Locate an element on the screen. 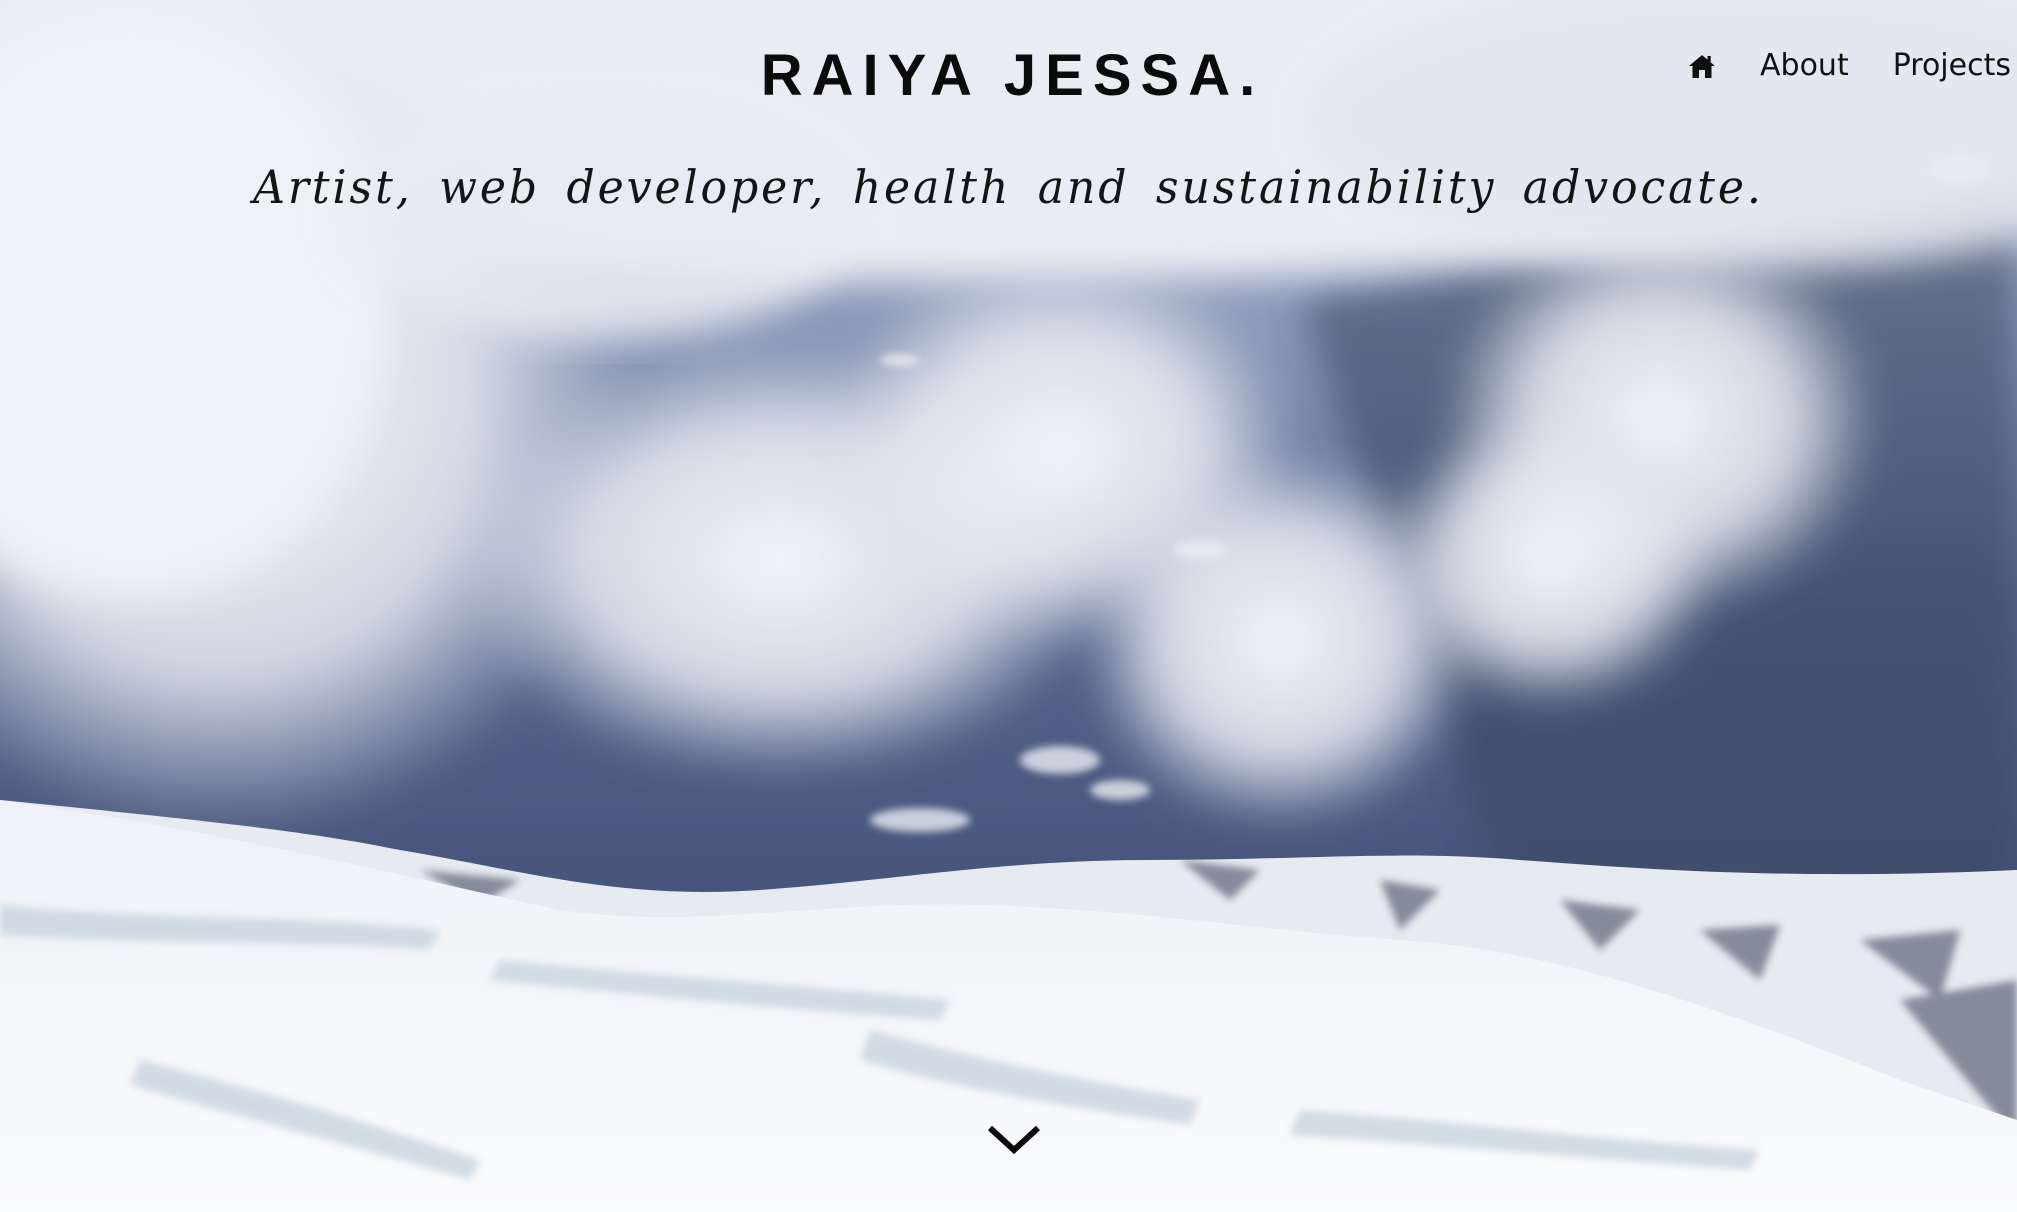 The height and width of the screenshot is (1212, 2017). scroll-down-button is located at coordinates (1014, 1138).